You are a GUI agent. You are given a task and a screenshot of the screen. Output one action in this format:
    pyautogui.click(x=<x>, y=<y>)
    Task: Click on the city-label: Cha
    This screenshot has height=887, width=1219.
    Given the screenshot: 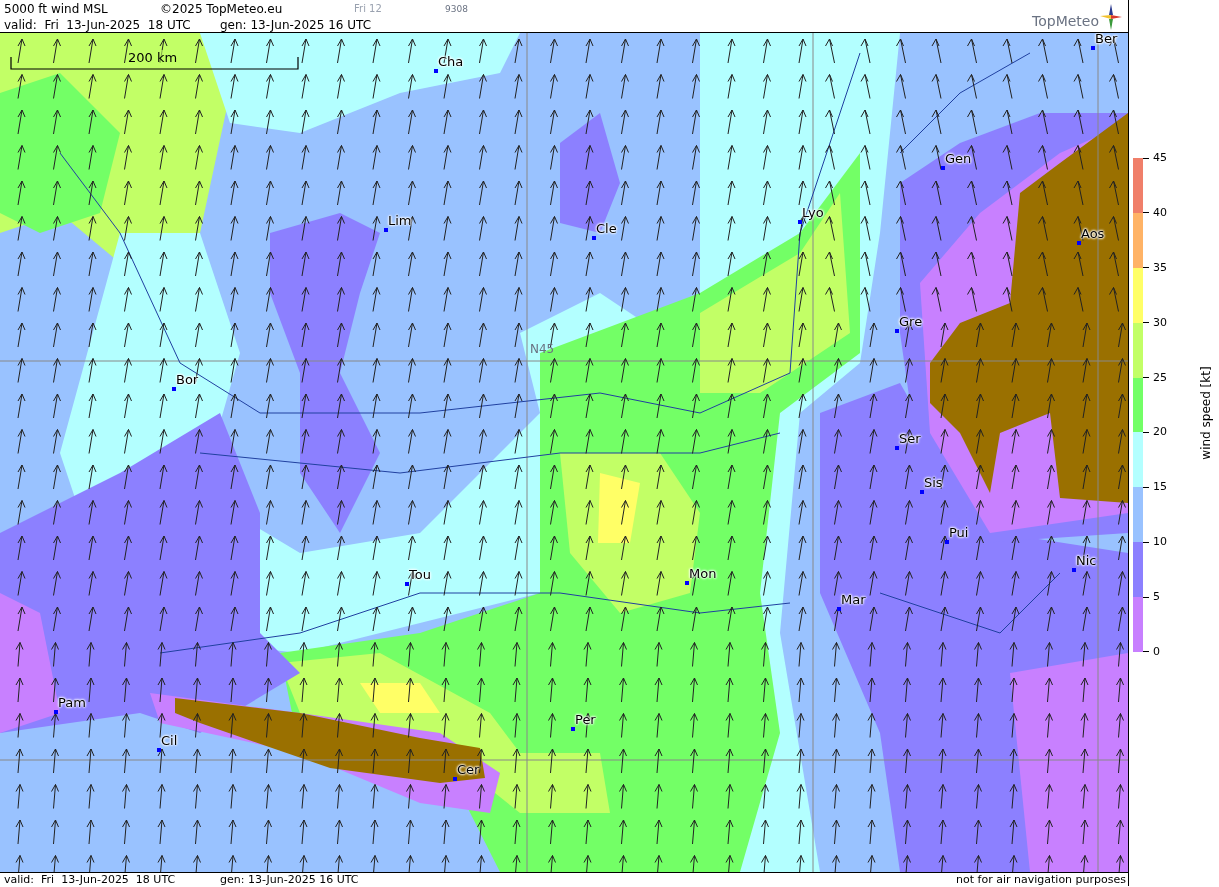 What is the action you would take?
    pyautogui.click(x=451, y=62)
    